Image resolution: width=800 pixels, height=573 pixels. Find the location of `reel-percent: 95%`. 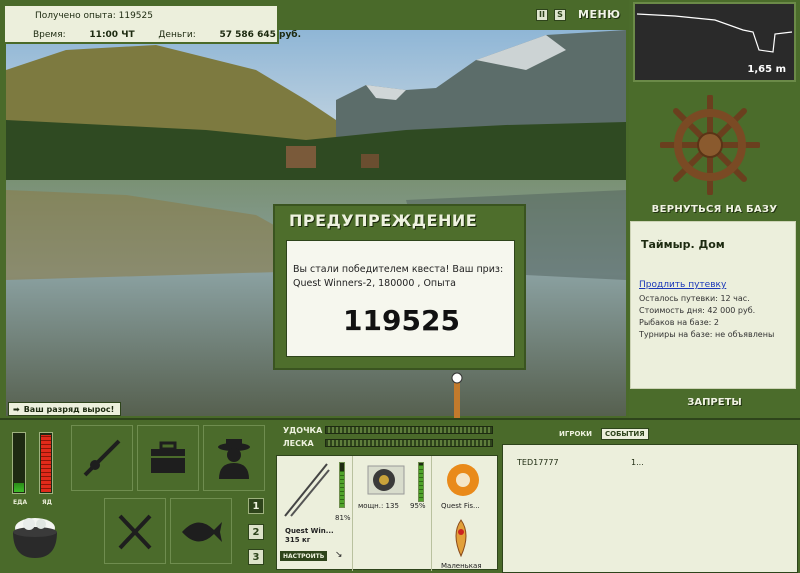

reel-percent: 95% is located at coordinates (418, 506).